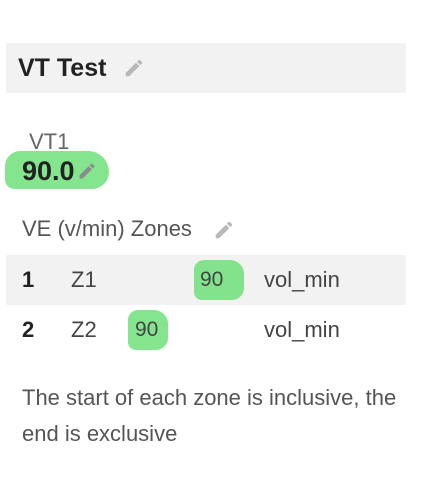 This screenshot has width=443, height=490. Describe the element at coordinates (48, 170) in the screenshot. I see `vt-value: 90.0` at that location.